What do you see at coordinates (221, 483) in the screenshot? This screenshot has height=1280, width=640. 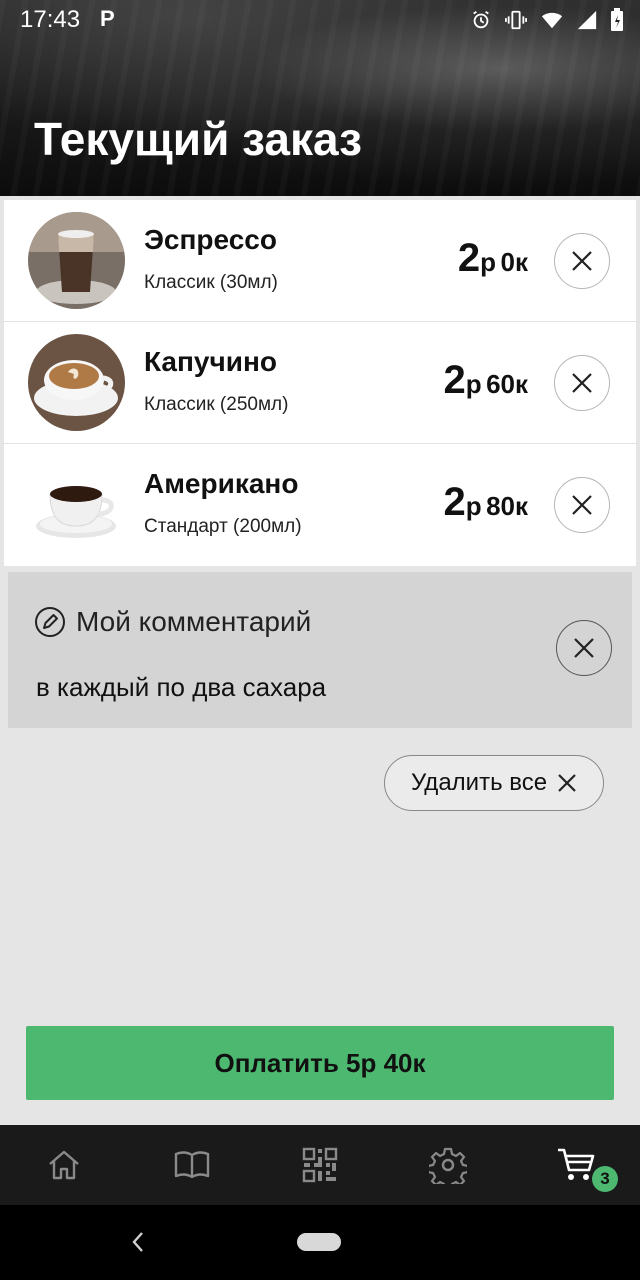 I see `item-name: Американо` at bounding box center [221, 483].